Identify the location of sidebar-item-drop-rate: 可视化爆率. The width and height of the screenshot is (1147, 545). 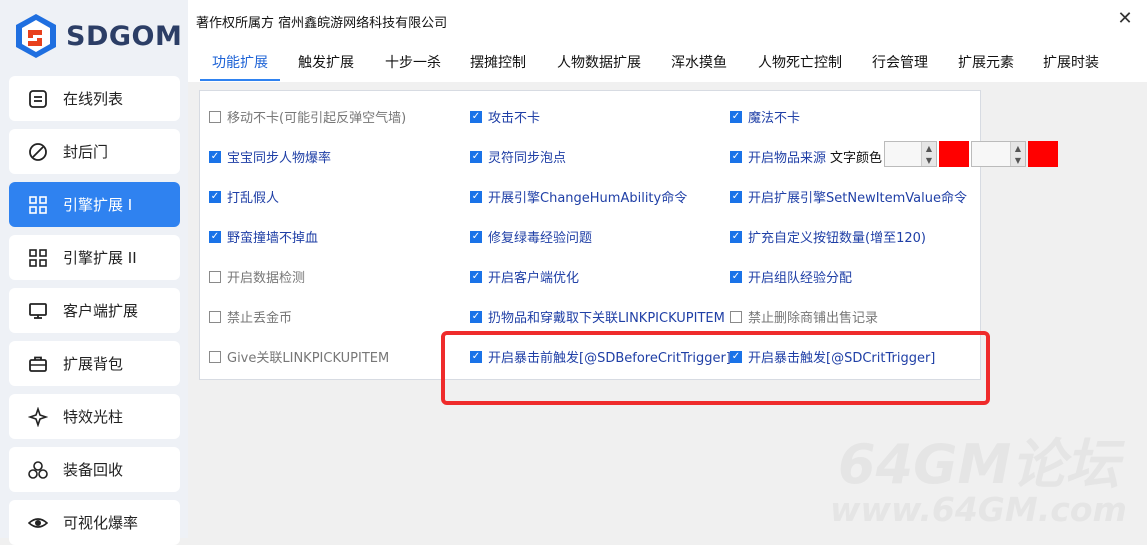
(94, 522).